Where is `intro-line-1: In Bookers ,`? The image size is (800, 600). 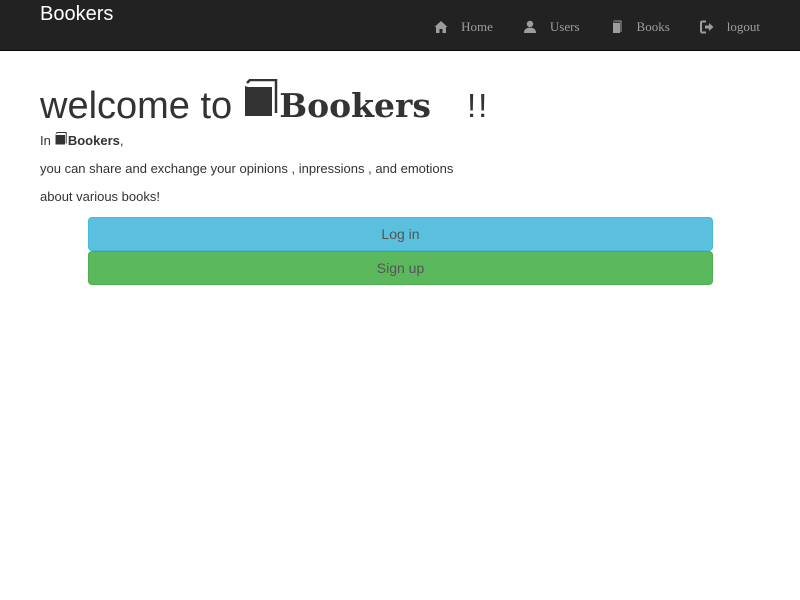
intro-line-1: In Bookers , is located at coordinates (82, 141).